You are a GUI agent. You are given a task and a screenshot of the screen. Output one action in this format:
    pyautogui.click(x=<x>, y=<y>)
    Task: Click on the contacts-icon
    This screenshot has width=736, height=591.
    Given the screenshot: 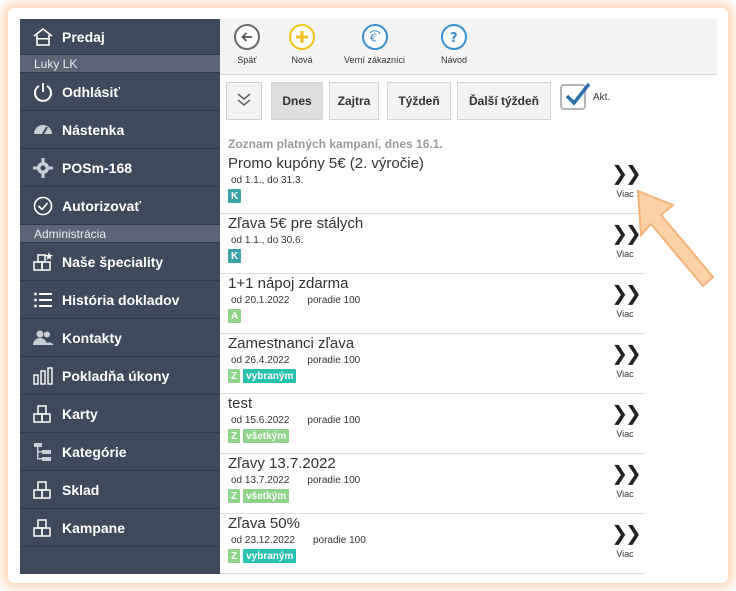 What is the action you would take?
    pyautogui.click(x=43, y=338)
    